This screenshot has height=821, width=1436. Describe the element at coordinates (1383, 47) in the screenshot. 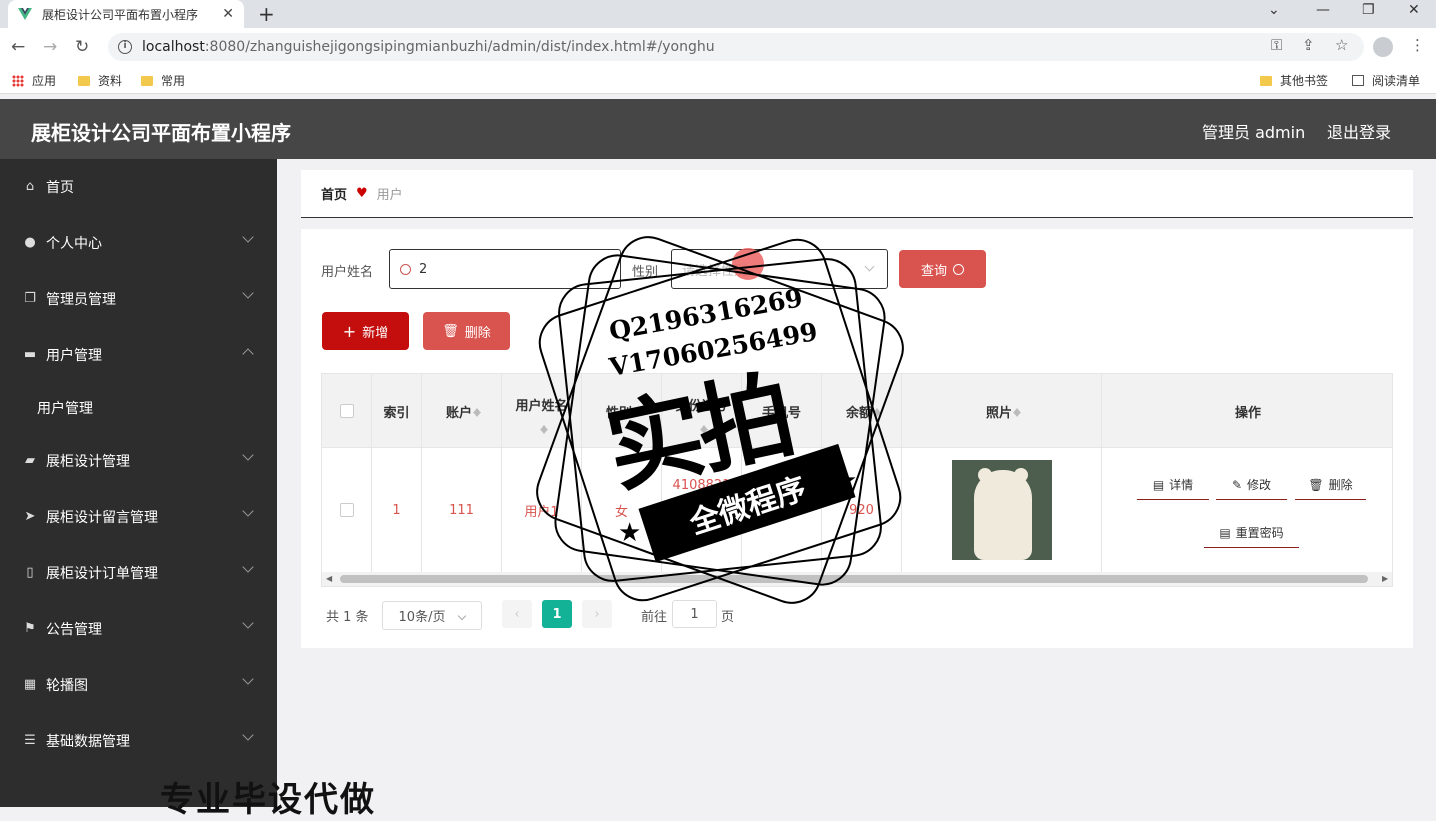

I see `profile-avatar` at that location.